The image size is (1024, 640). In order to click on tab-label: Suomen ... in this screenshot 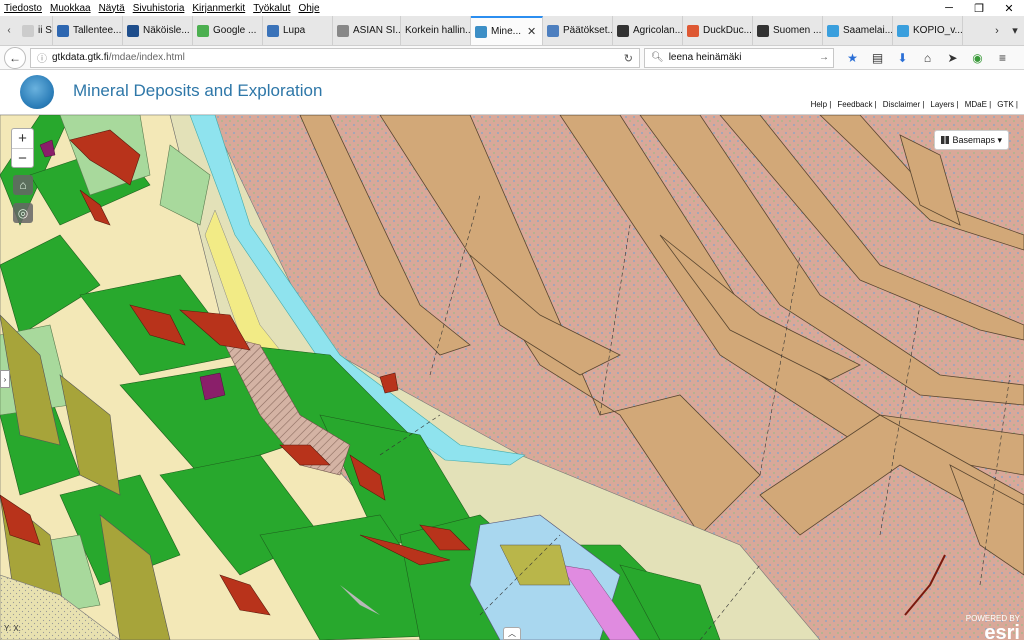, I will do `click(797, 30)`.